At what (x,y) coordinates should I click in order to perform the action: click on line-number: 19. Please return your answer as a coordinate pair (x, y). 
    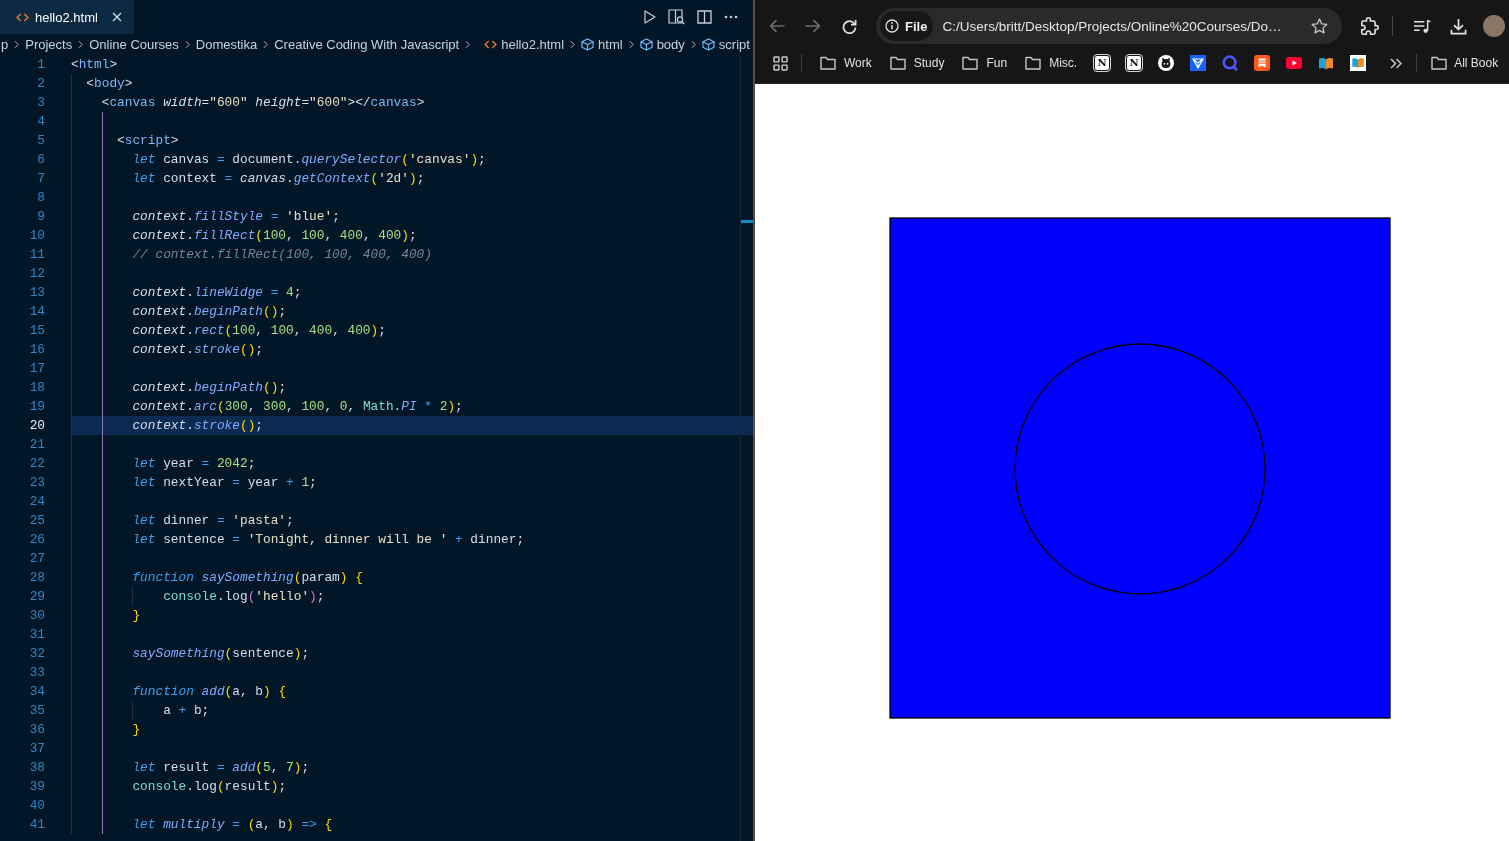
    Looking at the image, I should click on (37, 406).